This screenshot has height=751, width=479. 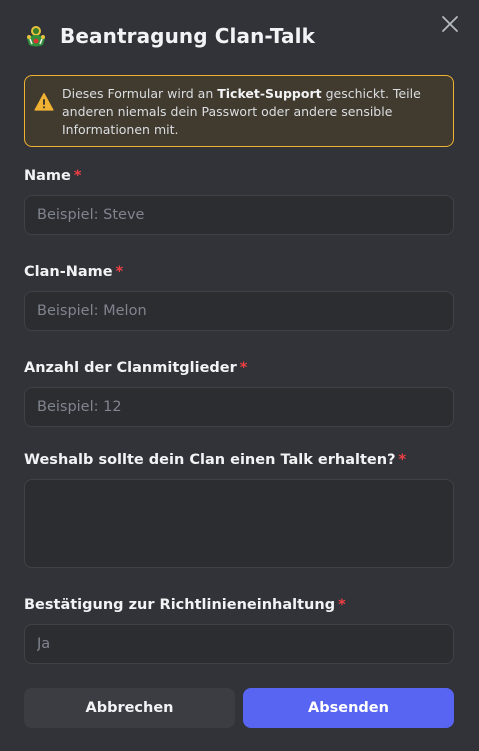 I want to click on guideline-confirmation-input, so click(x=239, y=644).